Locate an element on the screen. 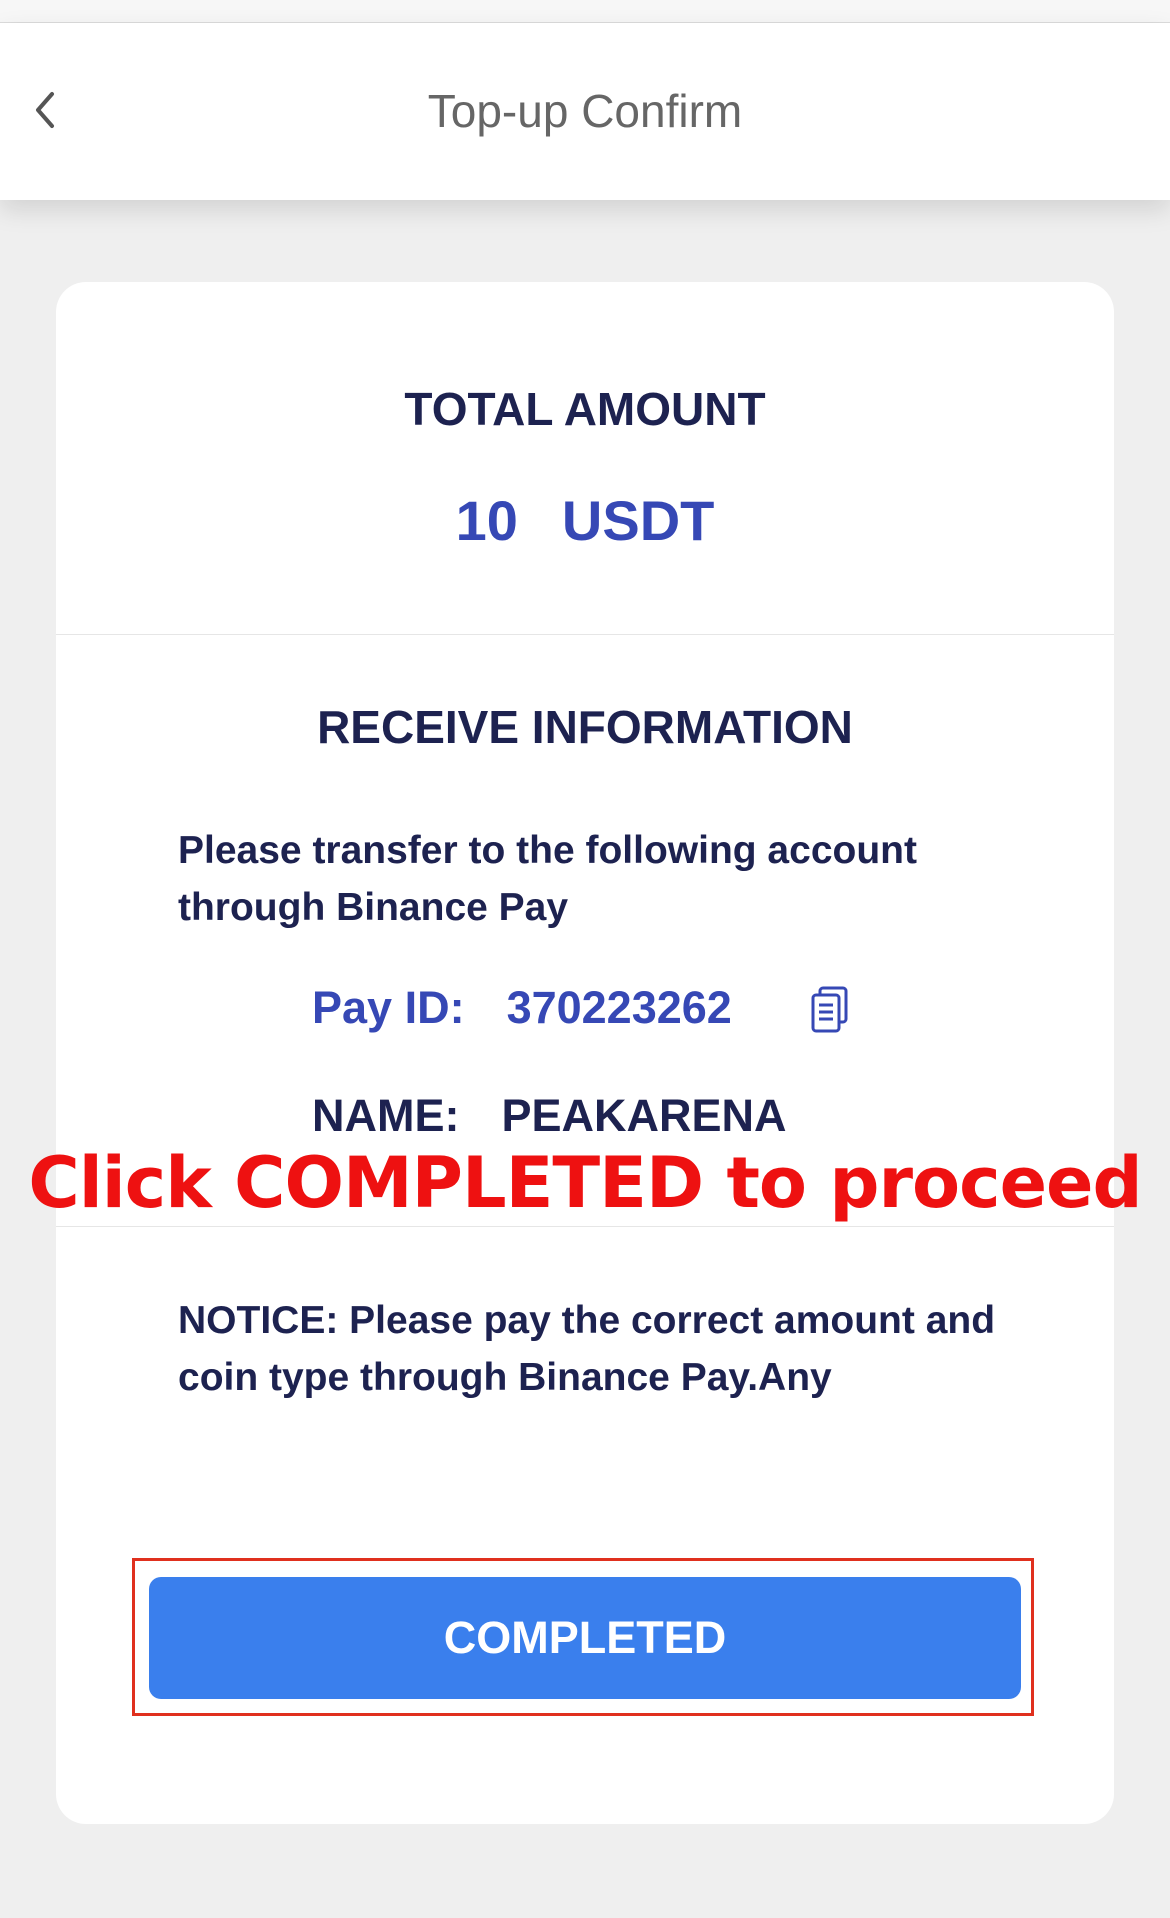  pay-id-row: Pay ID: 370223262 is located at coordinates (522, 1012).